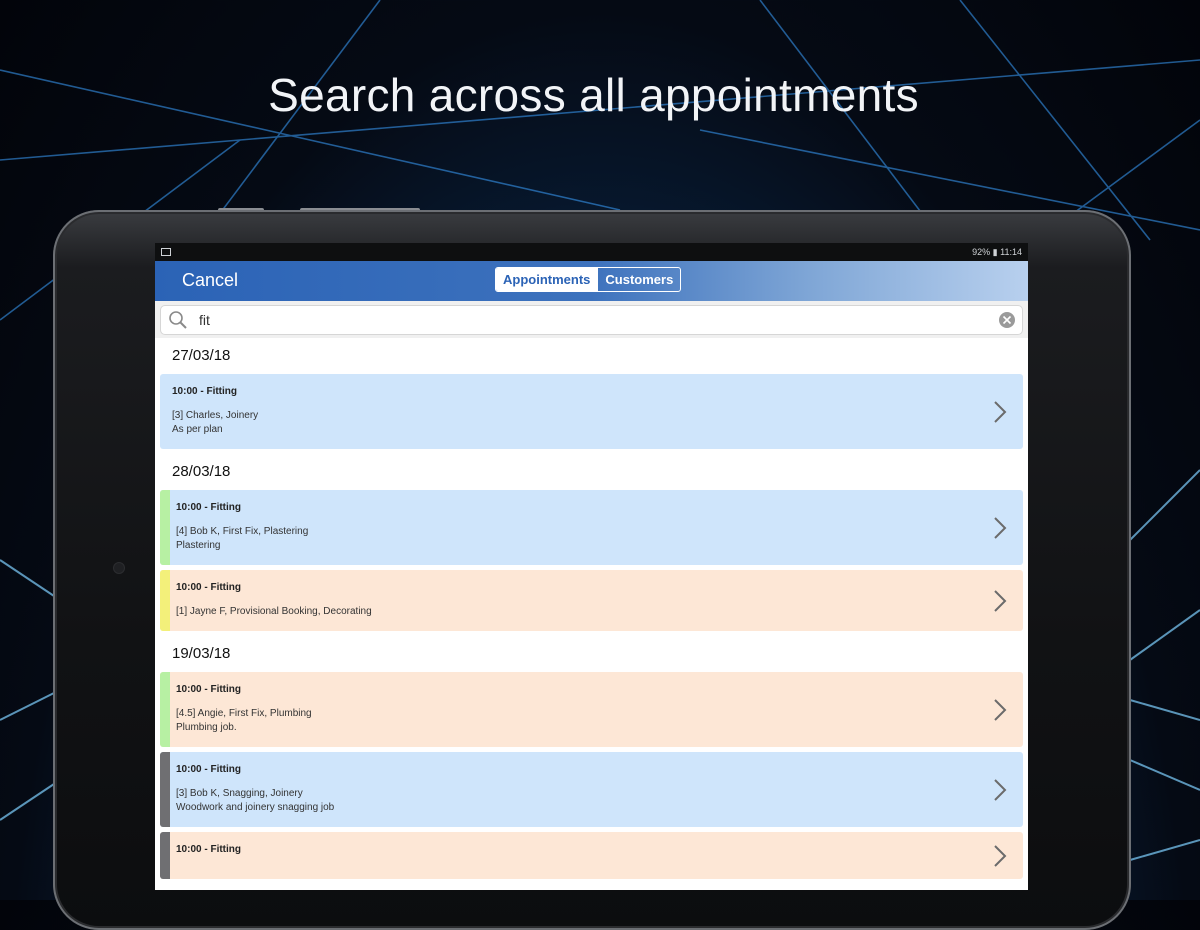 The width and height of the screenshot is (1200, 930). Describe the element at coordinates (1007, 320) in the screenshot. I see `clear-icon` at that location.